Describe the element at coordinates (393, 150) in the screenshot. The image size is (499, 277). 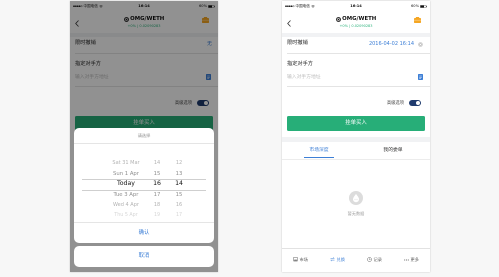
I see `tab-my-orders: 我的委单` at that location.